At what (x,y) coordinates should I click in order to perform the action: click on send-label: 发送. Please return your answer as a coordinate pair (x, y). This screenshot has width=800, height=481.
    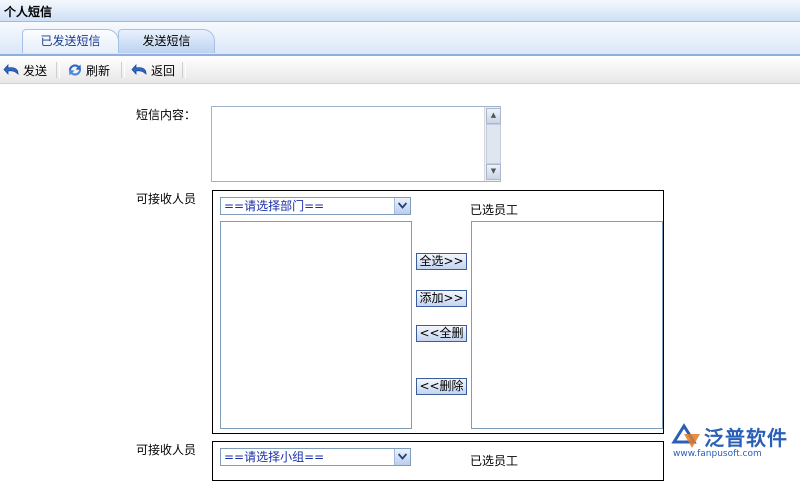
    Looking at the image, I should click on (35, 70).